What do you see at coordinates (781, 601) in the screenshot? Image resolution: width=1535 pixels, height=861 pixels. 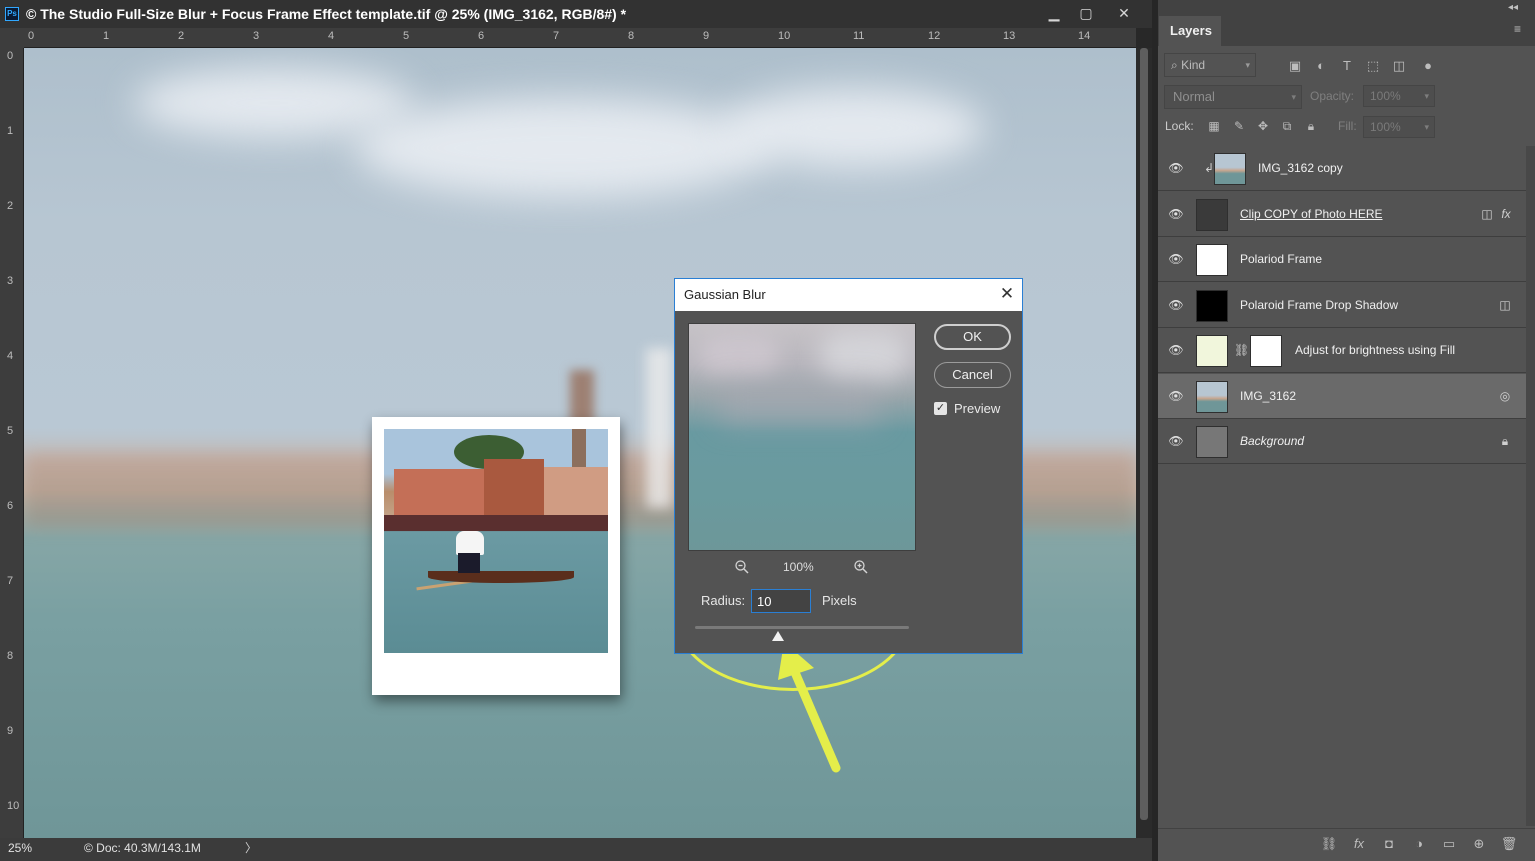 I see `radius-input` at bounding box center [781, 601].